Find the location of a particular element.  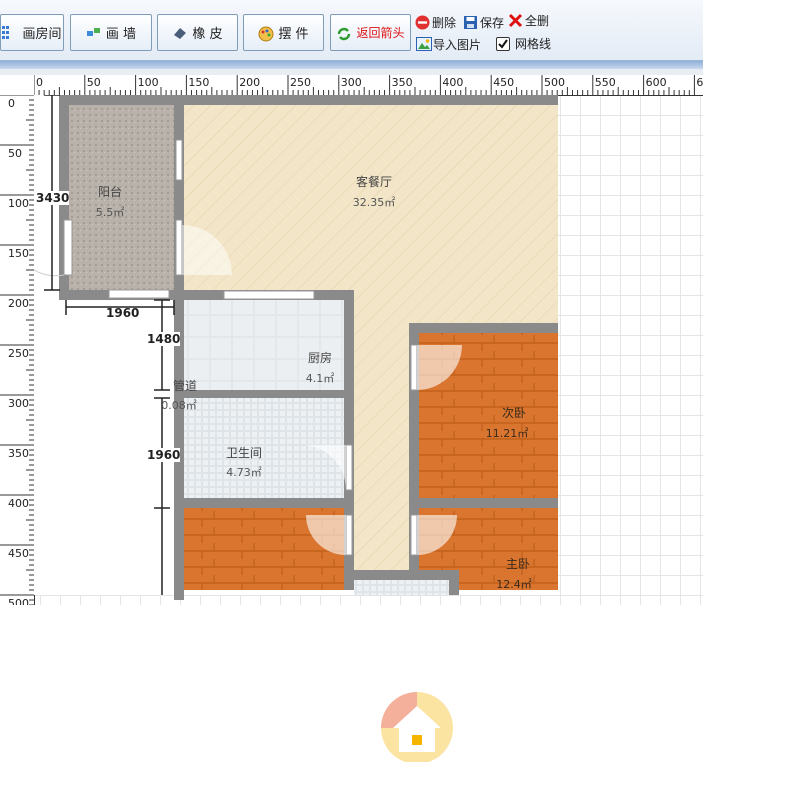

room-area-pipe: 0.08㎡ is located at coordinates (179, 405).